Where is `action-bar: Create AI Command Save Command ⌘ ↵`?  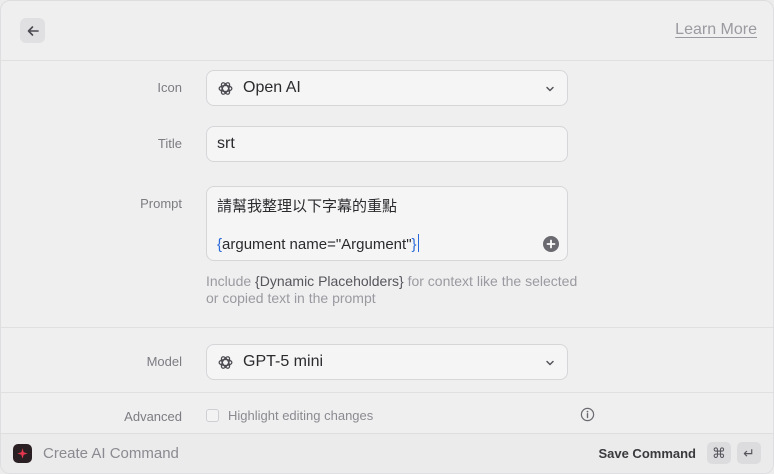
action-bar: Create AI Command Save Command ⌘ ↵ is located at coordinates (387, 453).